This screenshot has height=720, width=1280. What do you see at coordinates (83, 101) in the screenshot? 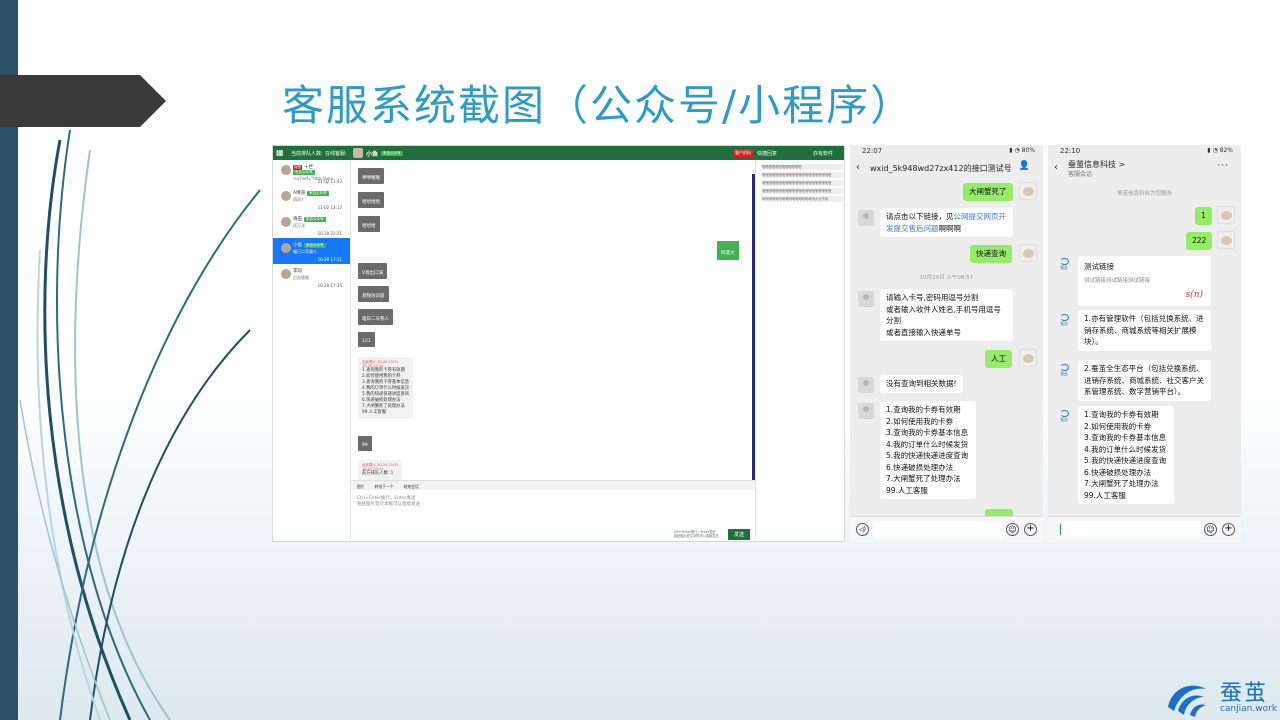
I see `title-arrow-block` at bounding box center [83, 101].